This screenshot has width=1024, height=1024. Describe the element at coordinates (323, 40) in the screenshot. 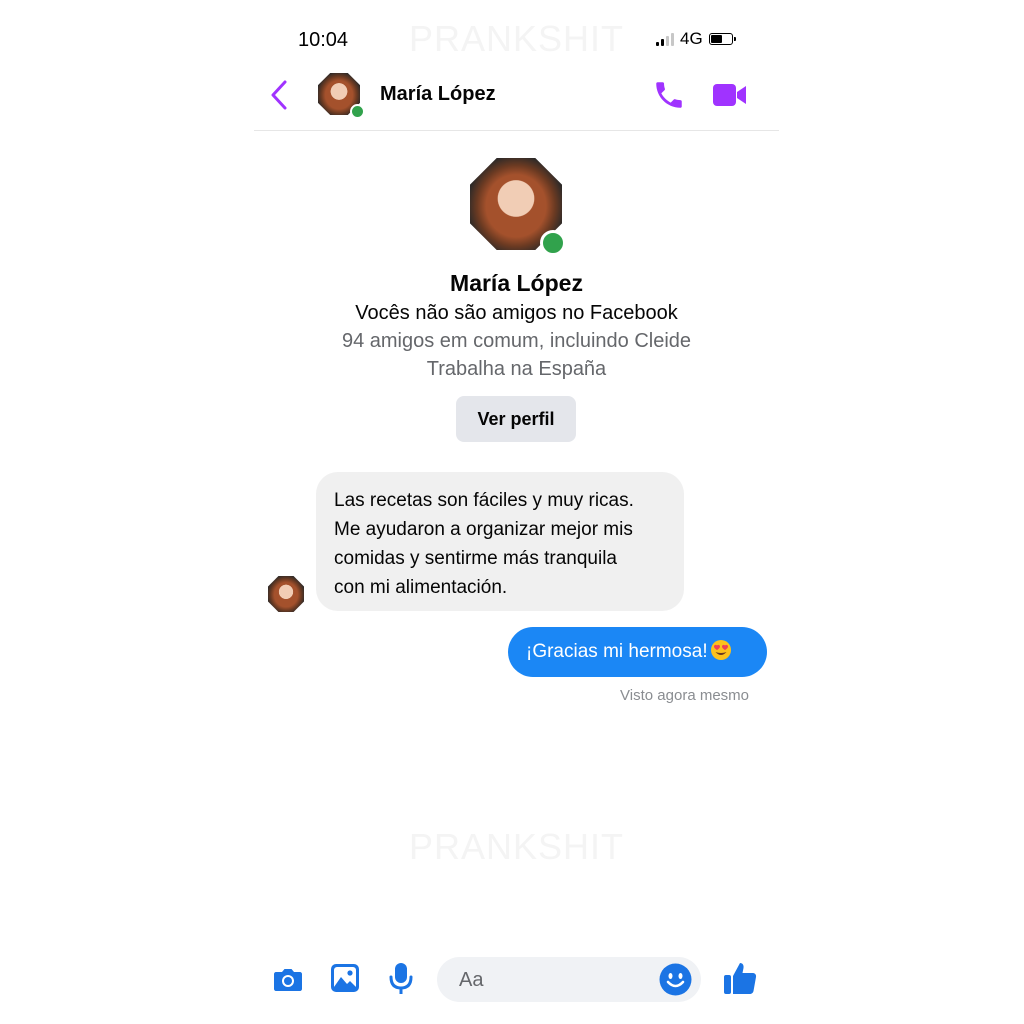

I see `status-time: 10:04` at that location.